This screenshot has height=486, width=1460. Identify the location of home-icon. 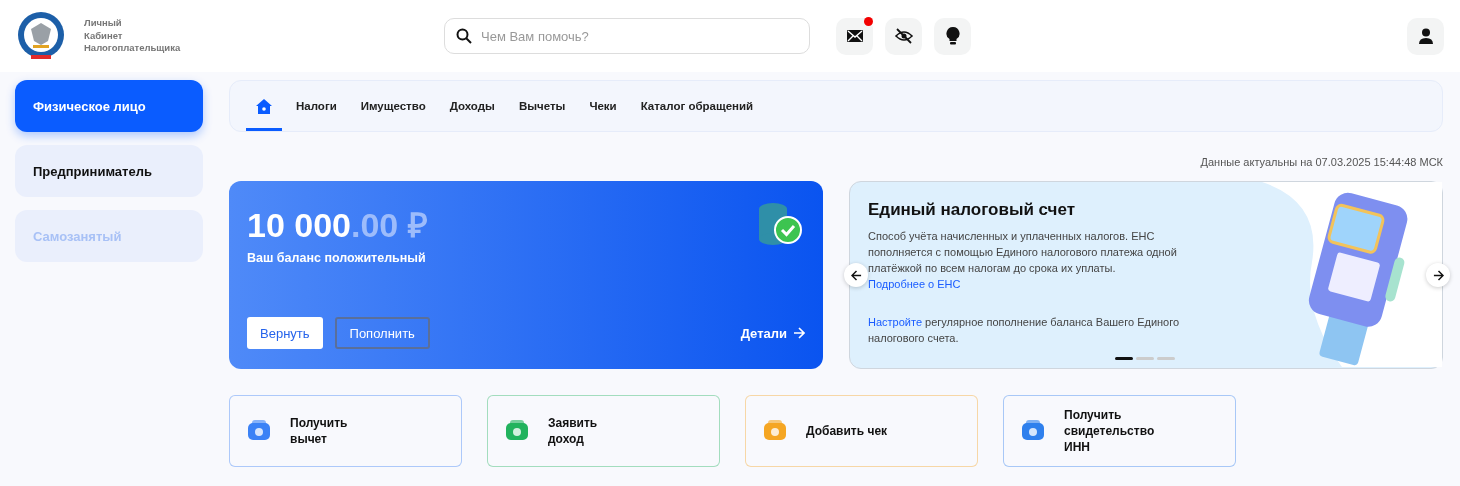
(264, 106).